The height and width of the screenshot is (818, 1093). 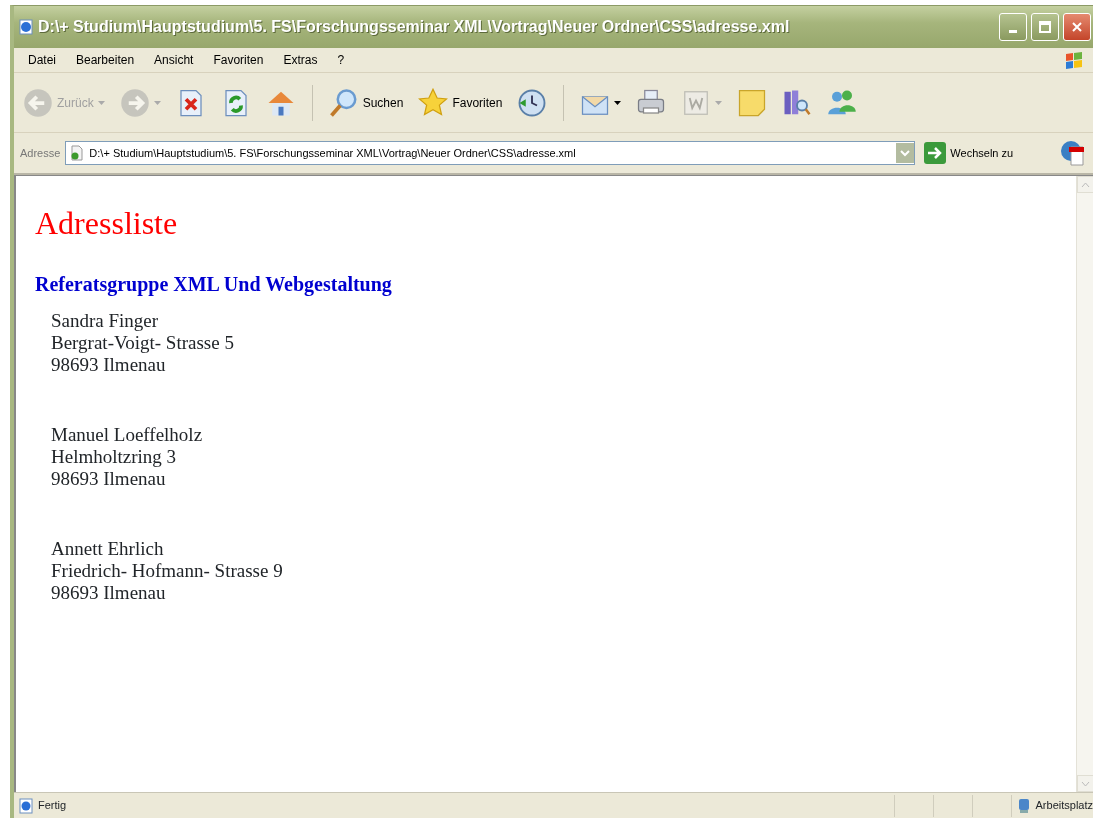 I want to click on page-icon, so click(x=26, y=805).